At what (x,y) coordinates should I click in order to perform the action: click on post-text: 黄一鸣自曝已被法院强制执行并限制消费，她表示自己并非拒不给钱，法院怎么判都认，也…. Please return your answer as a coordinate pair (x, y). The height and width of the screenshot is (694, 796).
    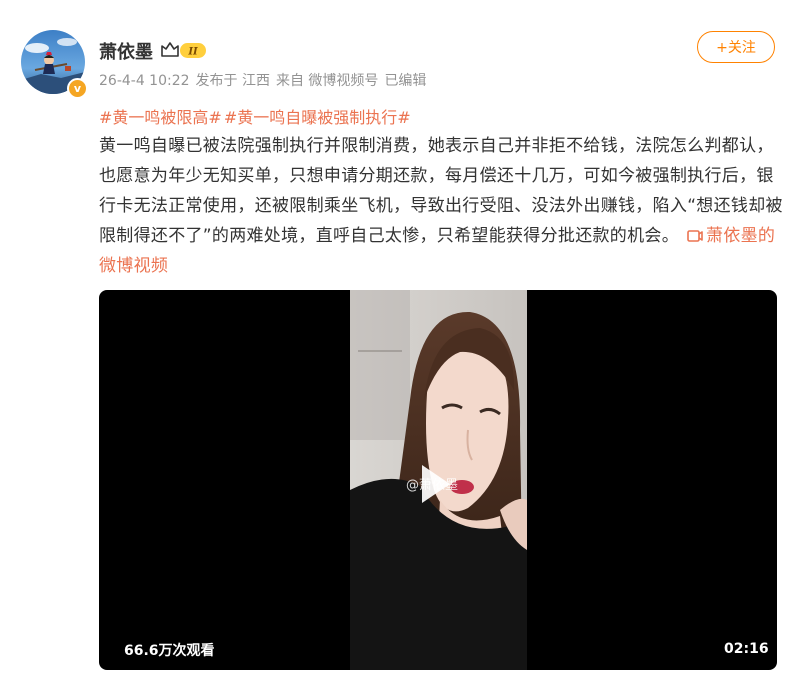
    Looking at the image, I should click on (441, 191).